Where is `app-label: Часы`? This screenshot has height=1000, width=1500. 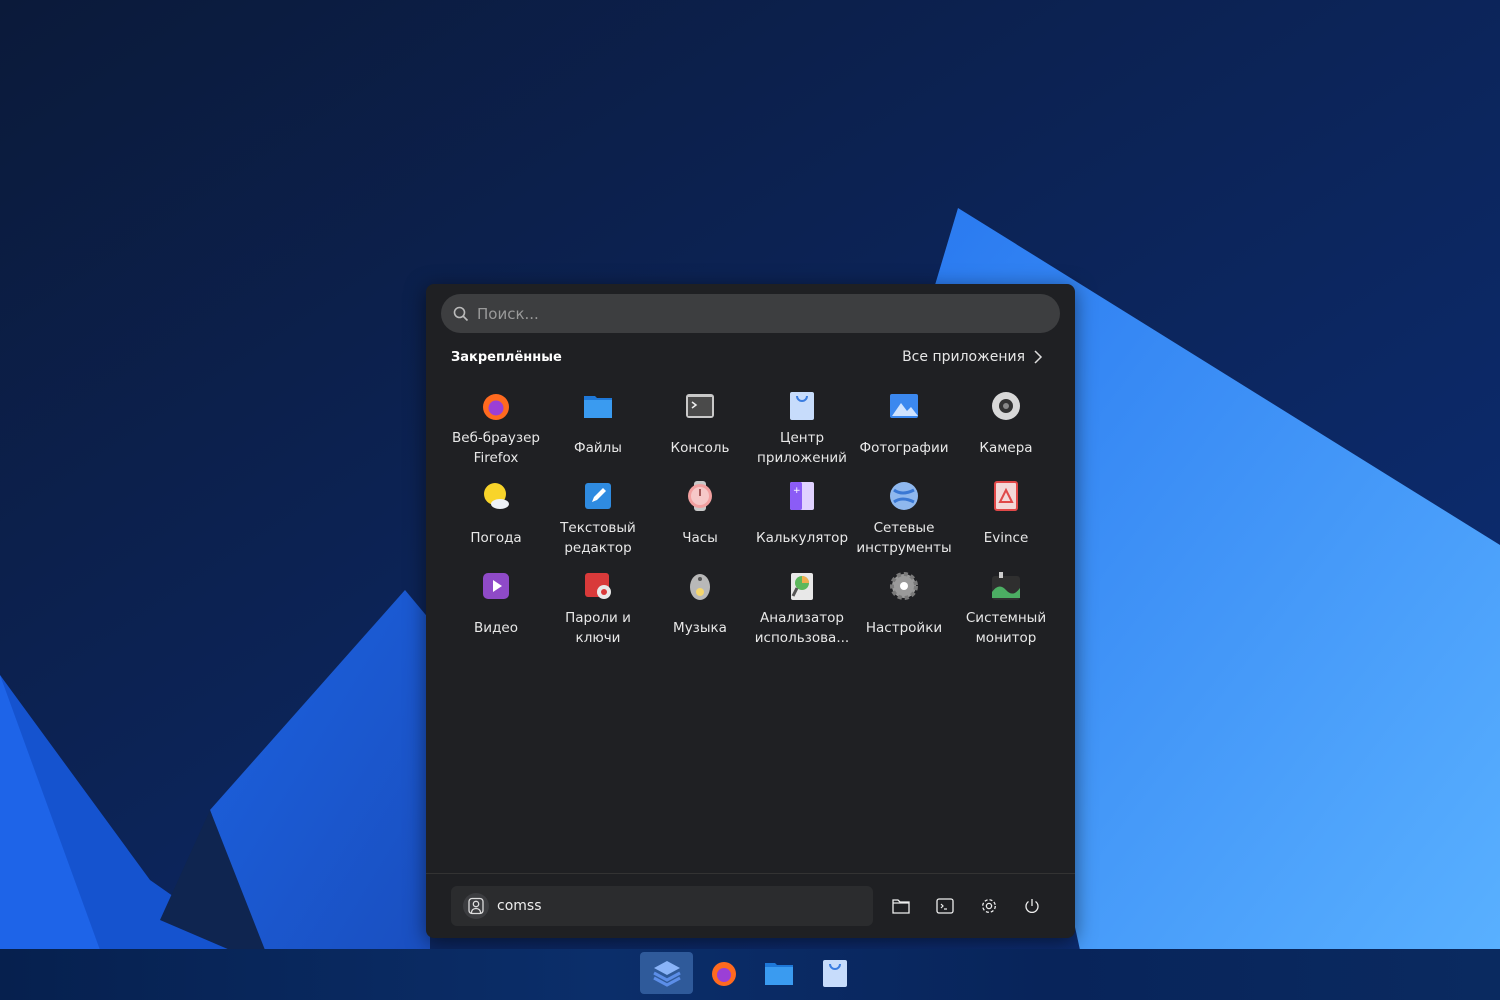 app-label: Часы is located at coordinates (700, 538).